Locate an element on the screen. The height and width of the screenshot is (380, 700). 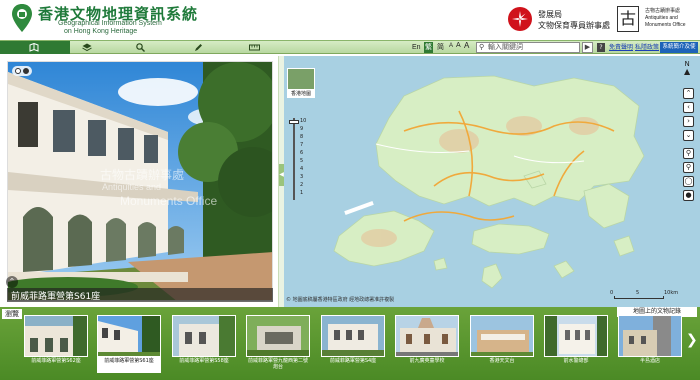
zoom-tick-label: 4 is located at coordinates (302, 169).